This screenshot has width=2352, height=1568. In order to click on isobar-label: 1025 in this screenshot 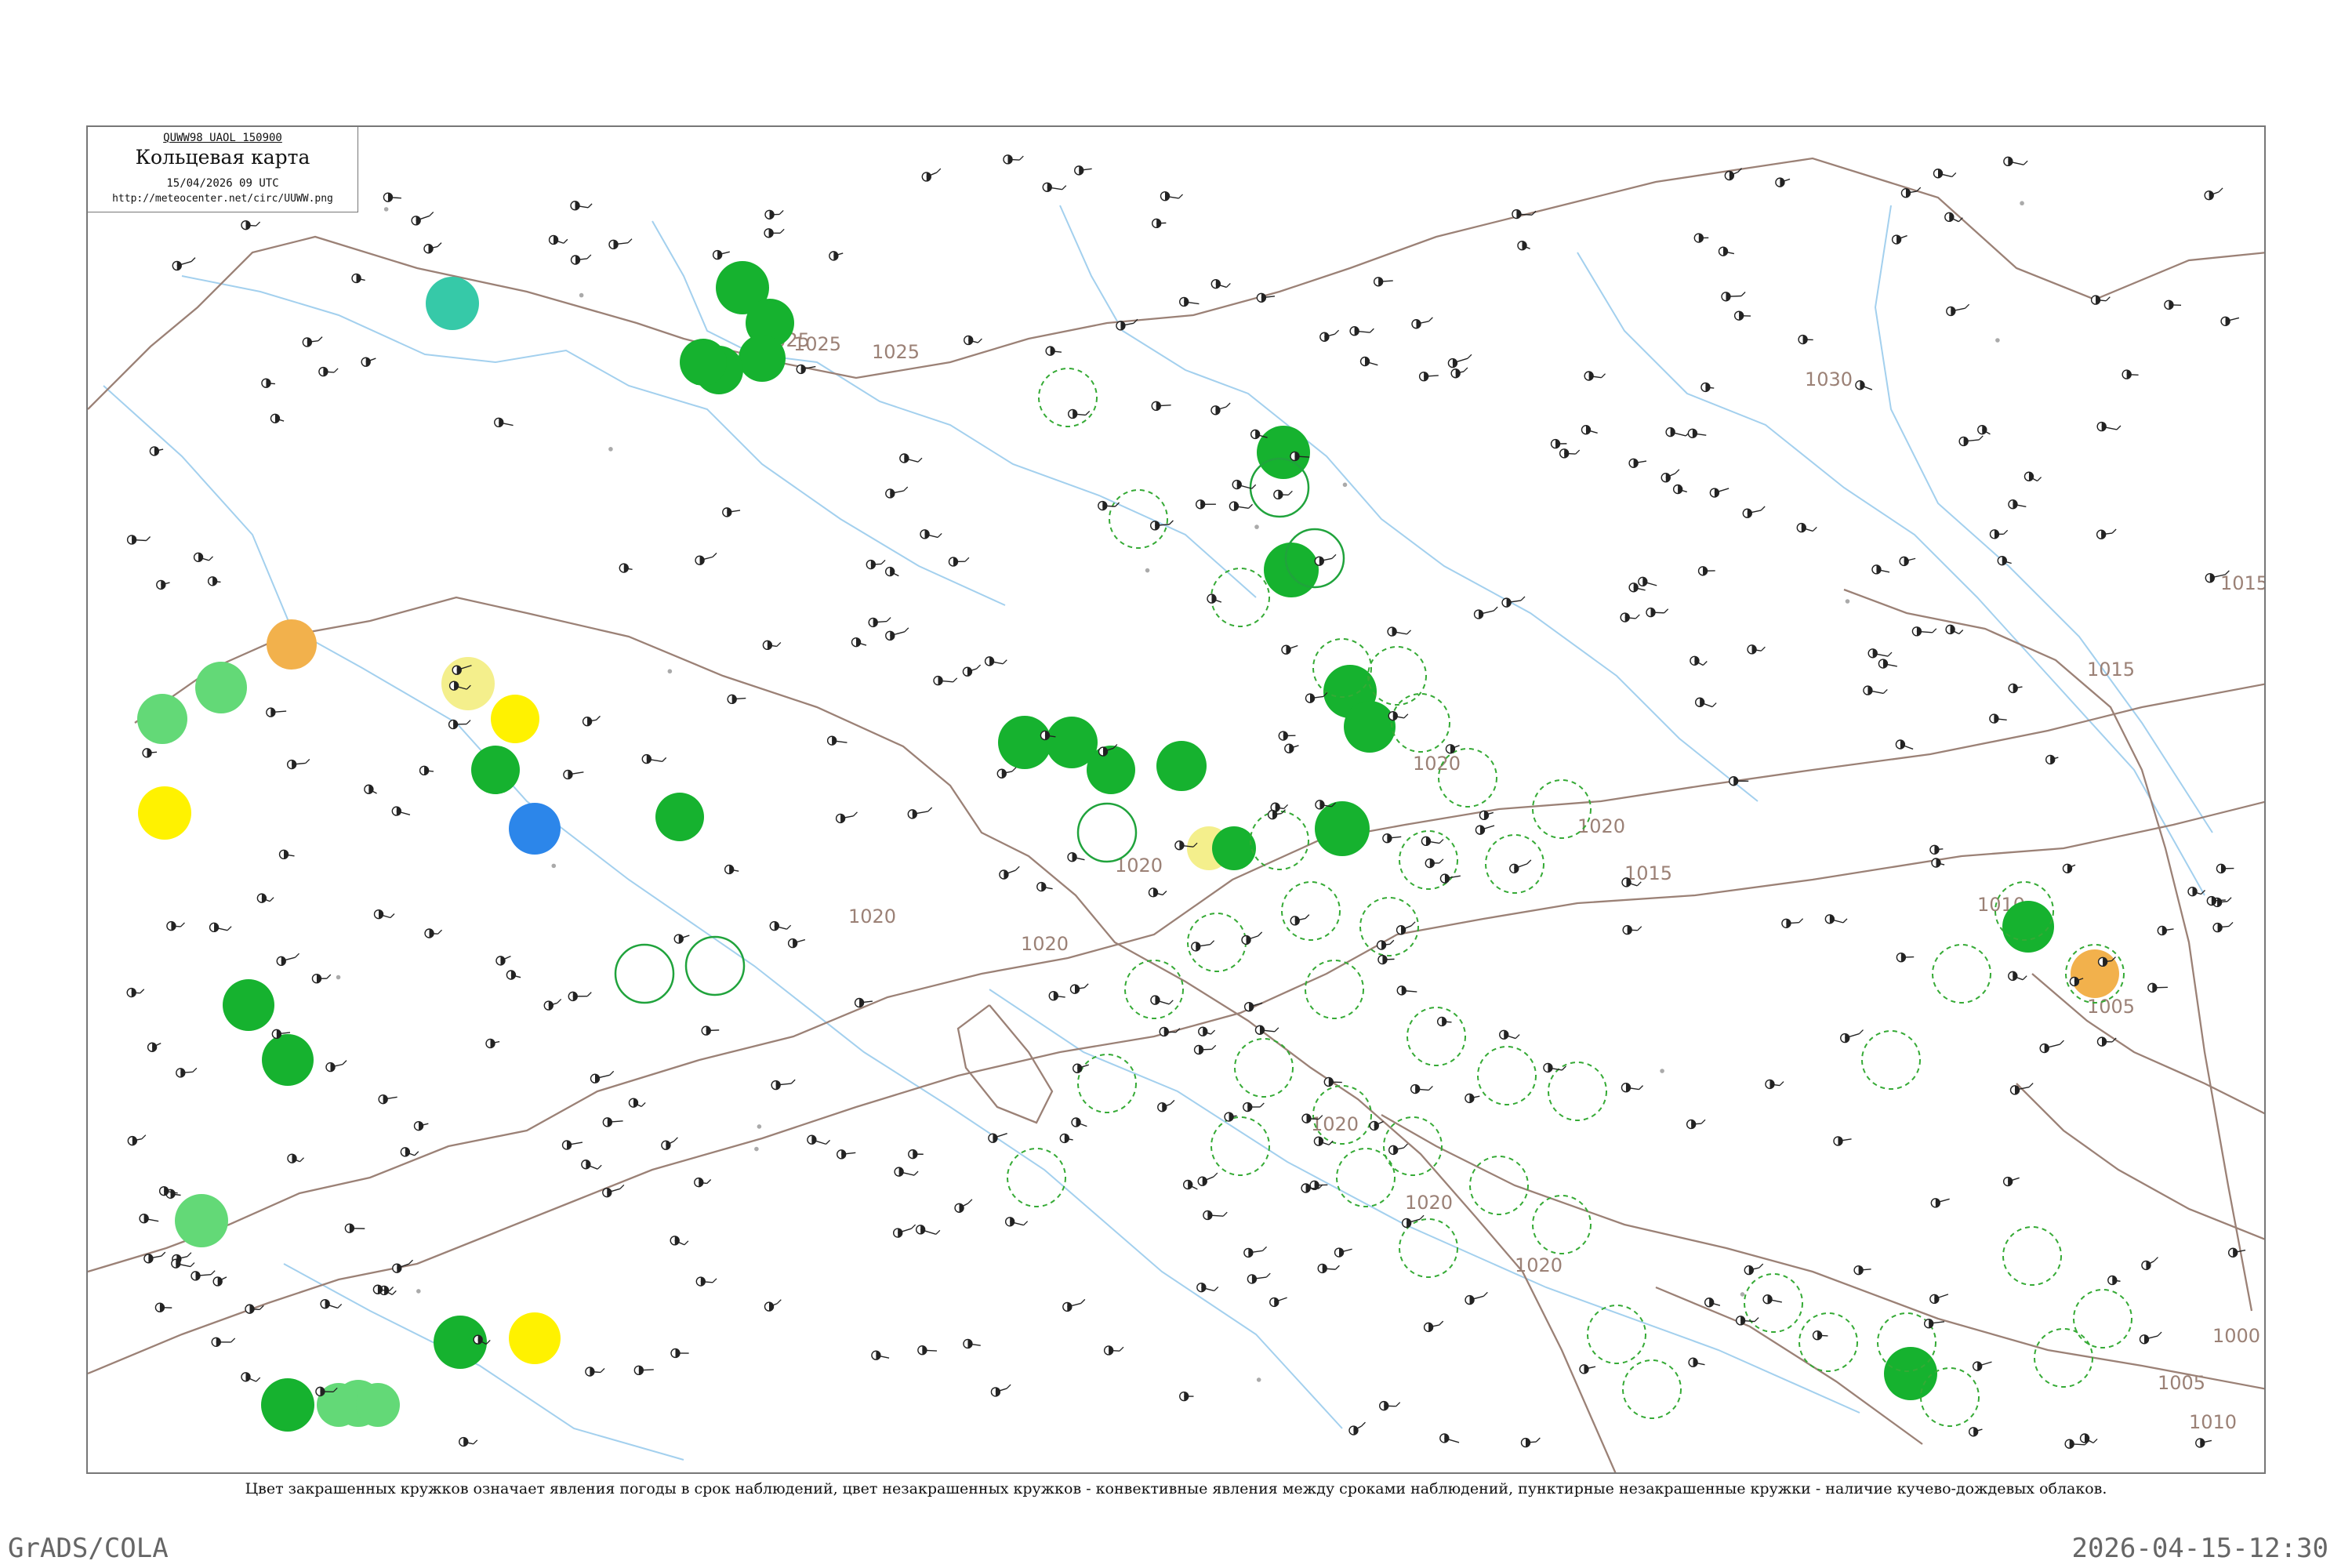, I will do `click(896, 352)`.